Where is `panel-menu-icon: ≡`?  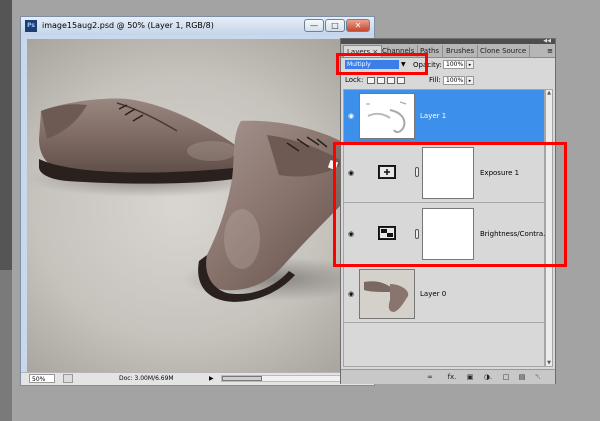
panel-menu-icon: ≡ is located at coordinates (550, 51).